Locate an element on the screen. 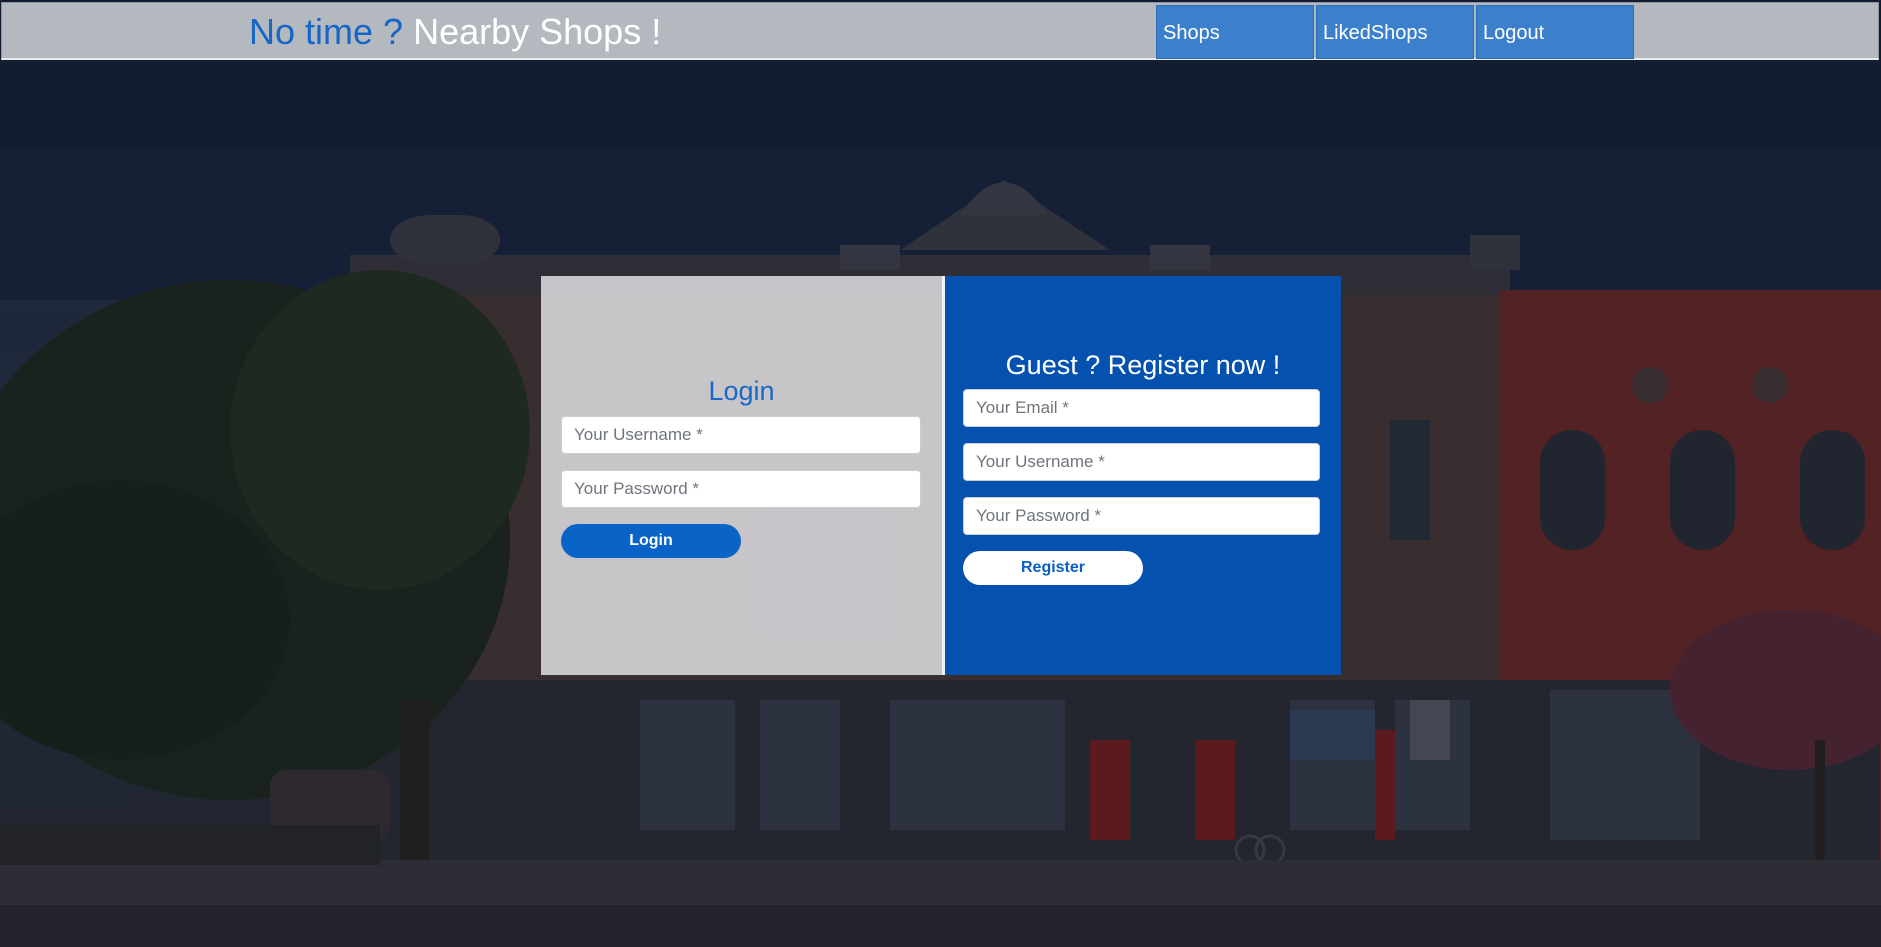 The image size is (1881, 947). register-panel: Guest ? Register now ! Register is located at coordinates (1143, 475).